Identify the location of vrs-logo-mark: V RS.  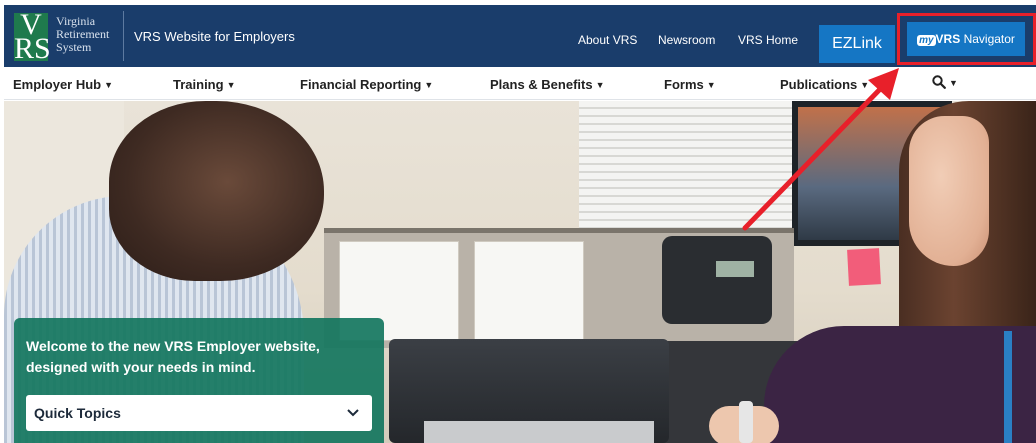
(32, 36).